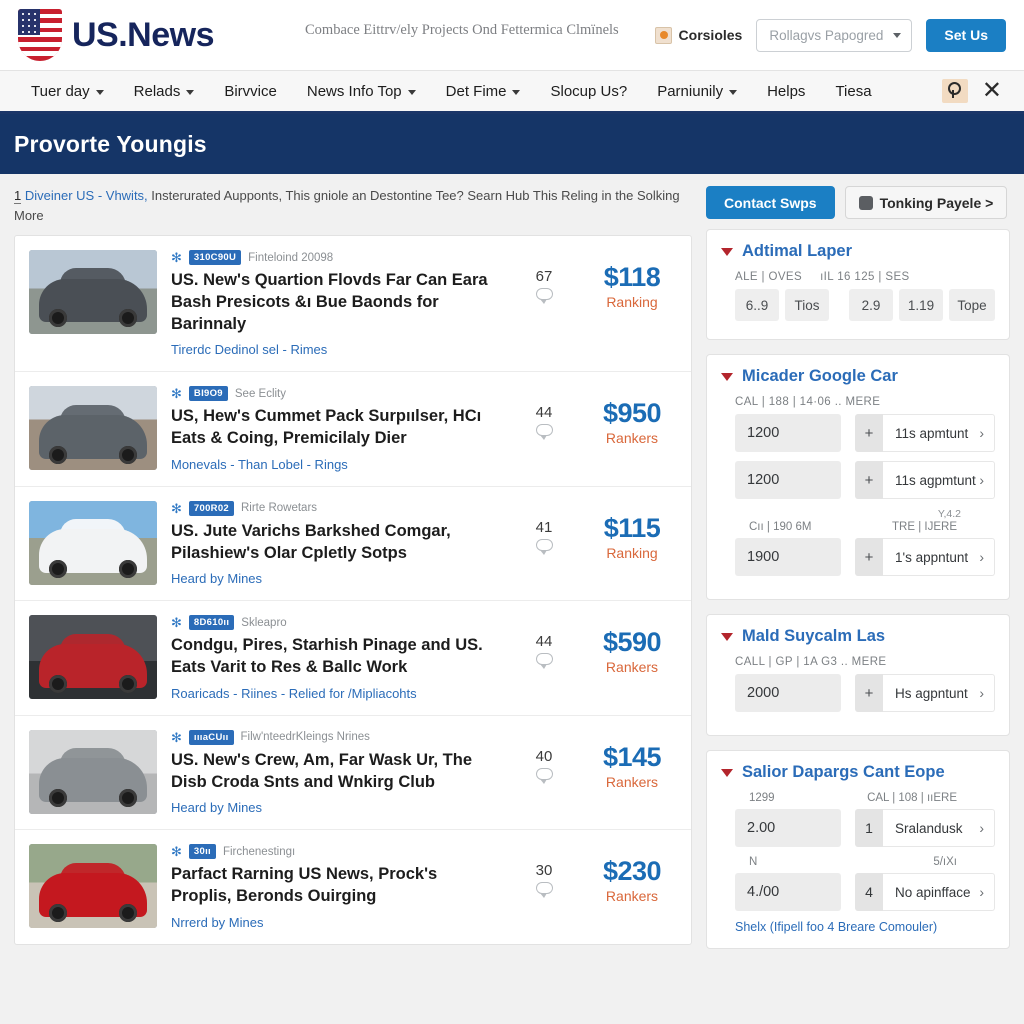 The height and width of the screenshot is (1024, 1024). I want to click on chip-4: Tope, so click(972, 305).